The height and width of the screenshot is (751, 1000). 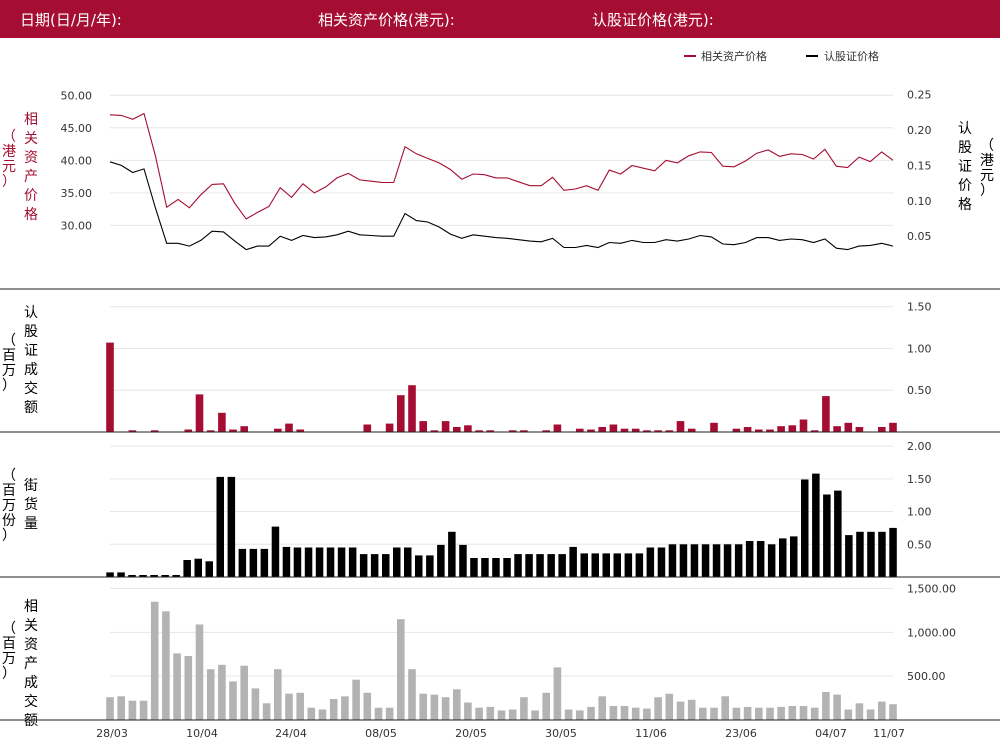 What do you see at coordinates (31, 120) in the screenshot?
I see `left-axis-title: 相` at bounding box center [31, 120].